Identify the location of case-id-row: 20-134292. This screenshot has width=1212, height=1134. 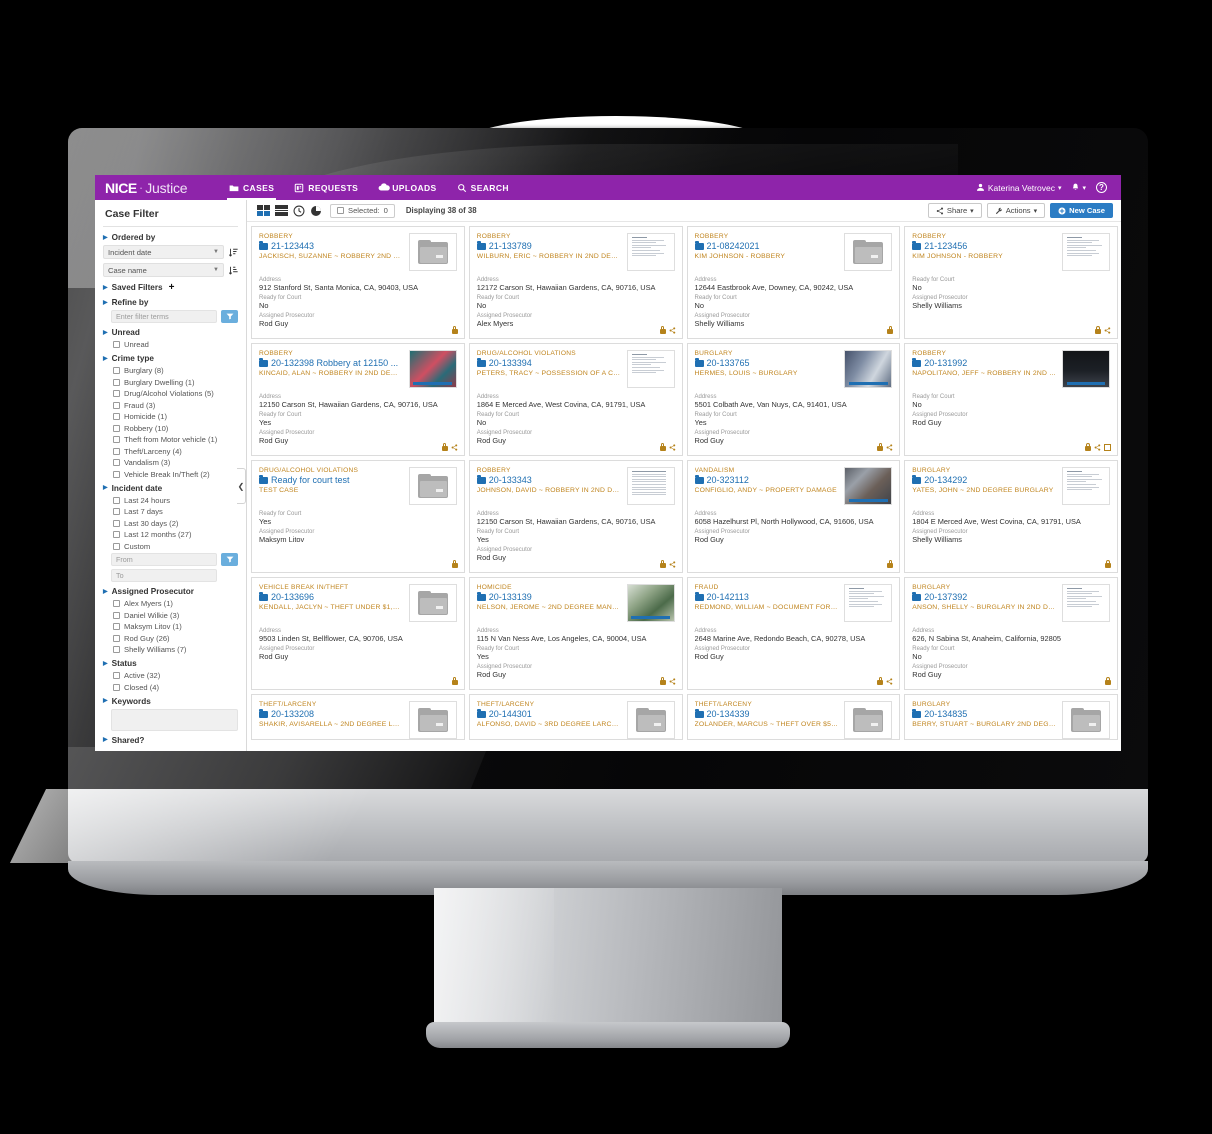
(984, 479).